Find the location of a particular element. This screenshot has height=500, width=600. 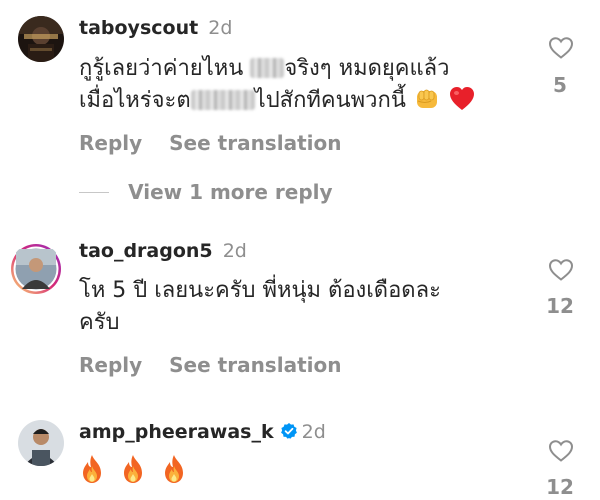

comment-header: taboyscout 2d is located at coordinates (155, 28).